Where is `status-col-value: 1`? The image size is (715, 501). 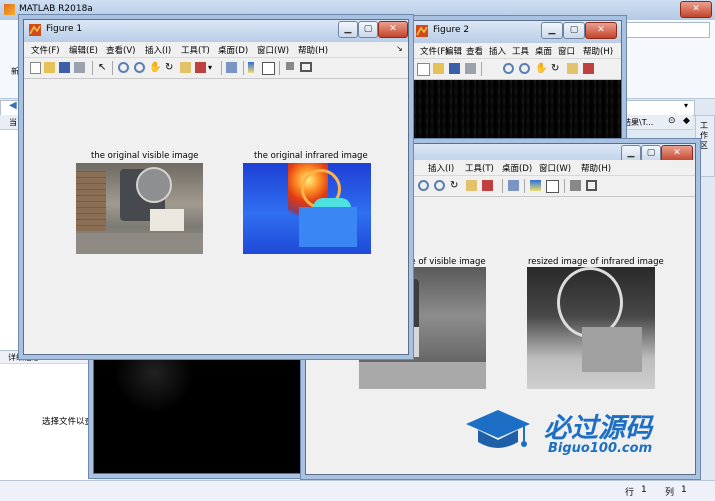 status-col-value: 1 is located at coordinates (684, 490).